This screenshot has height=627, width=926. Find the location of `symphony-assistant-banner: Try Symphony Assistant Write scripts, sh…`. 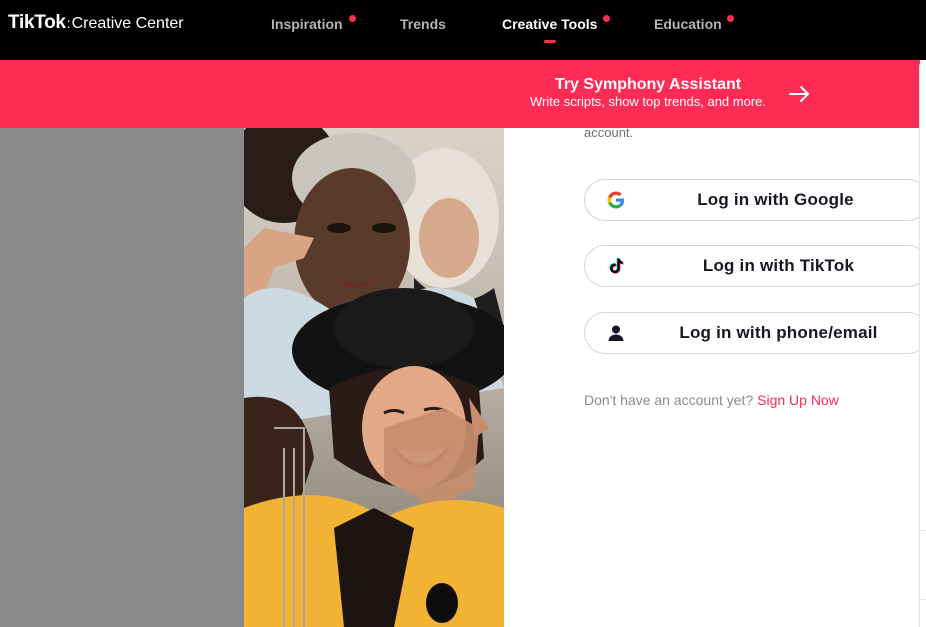

symphony-assistant-banner: Try Symphony Assistant Write scripts, sh… is located at coordinates (460, 94).